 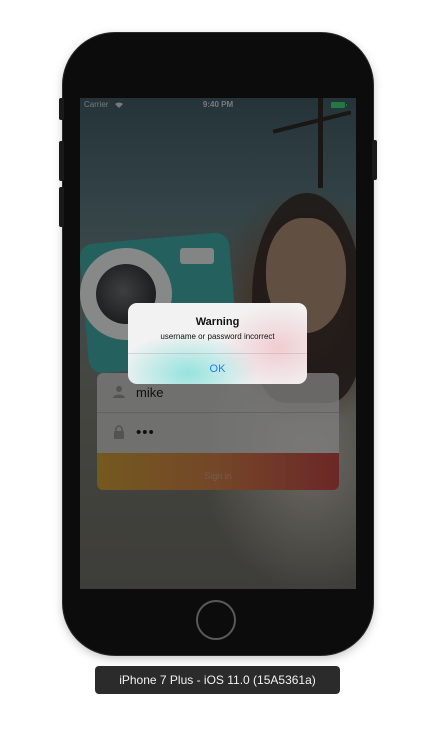 What do you see at coordinates (216, 620) in the screenshot?
I see `home-button` at bounding box center [216, 620].